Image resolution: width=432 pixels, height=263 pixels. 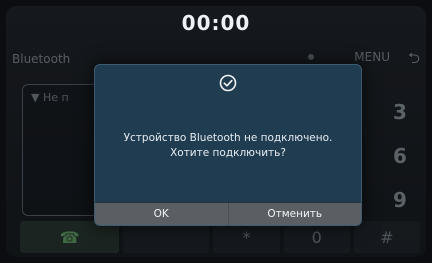 What do you see at coordinates (400, 112) in the screenshot?
I see `key-3: 3` at bounding box center [400, 112].